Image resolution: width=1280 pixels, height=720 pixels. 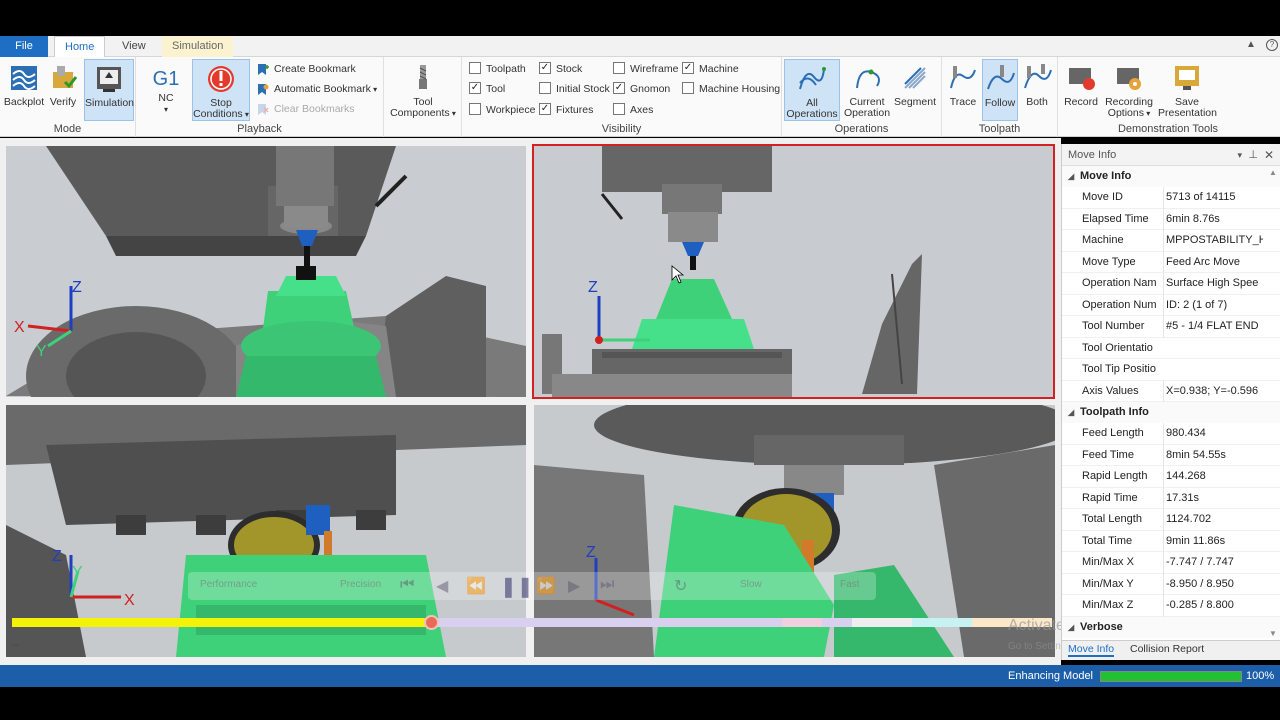 What do you see at coordinates (1147, 113) in the screenshot?
I see `recording-options-dropdown-icon: ▾` at bounding box center [1147, 113].